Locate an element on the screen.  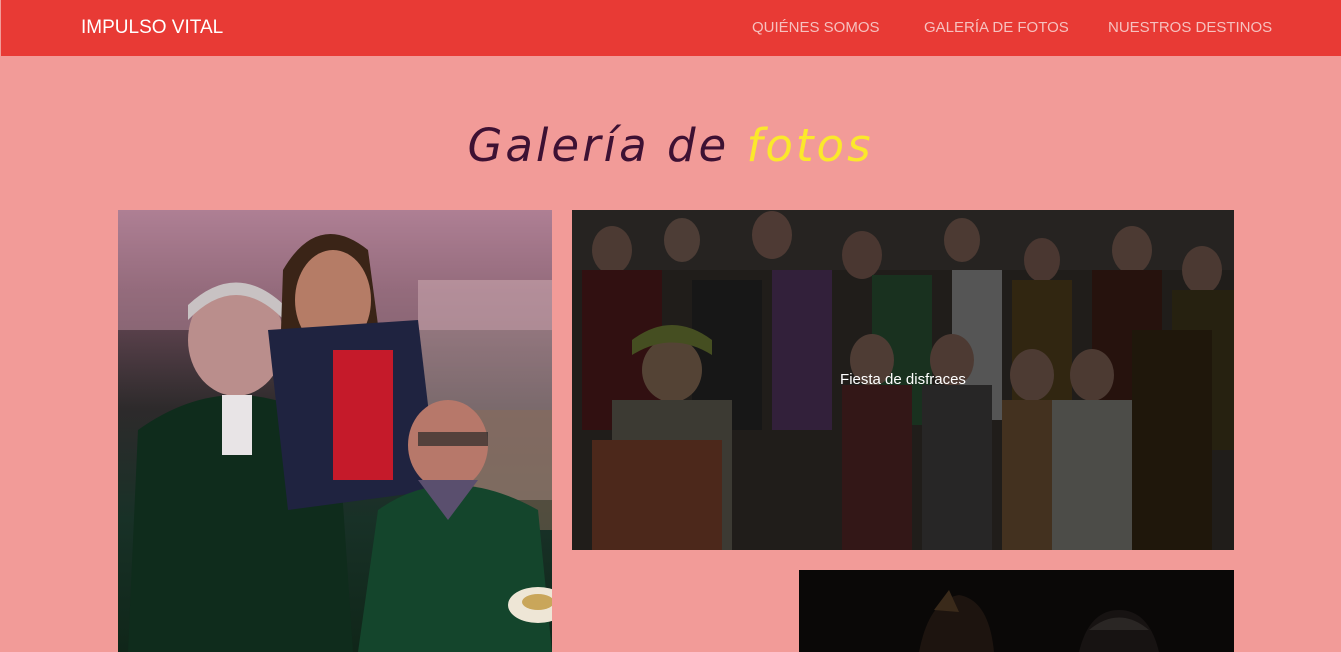
nav-link-nuestros-destinos: NUESTROS DESTINOS is located at coordinates (1190, 28).